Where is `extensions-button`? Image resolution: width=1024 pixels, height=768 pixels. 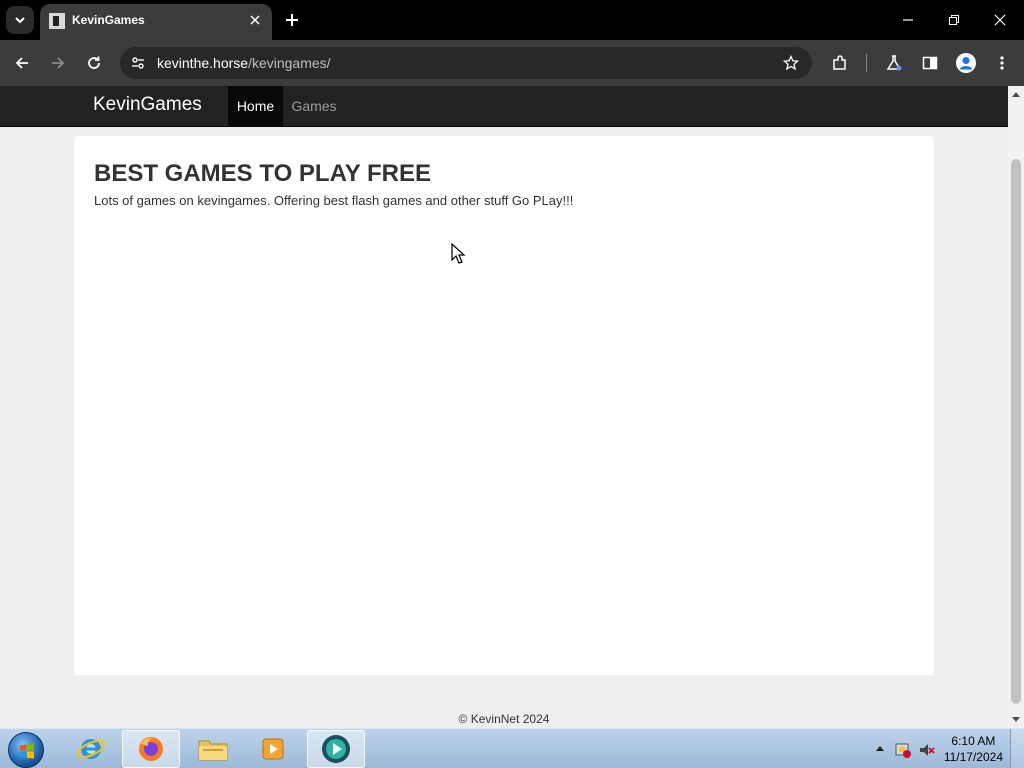
extensions-button is located at coordinates (840, 63).